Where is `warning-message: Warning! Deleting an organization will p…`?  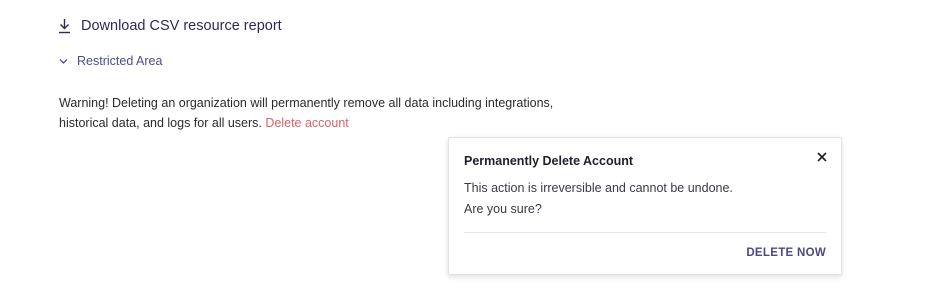
warning-message: Warning! Deleting an organization will p… is located at coordinates (329, 113).